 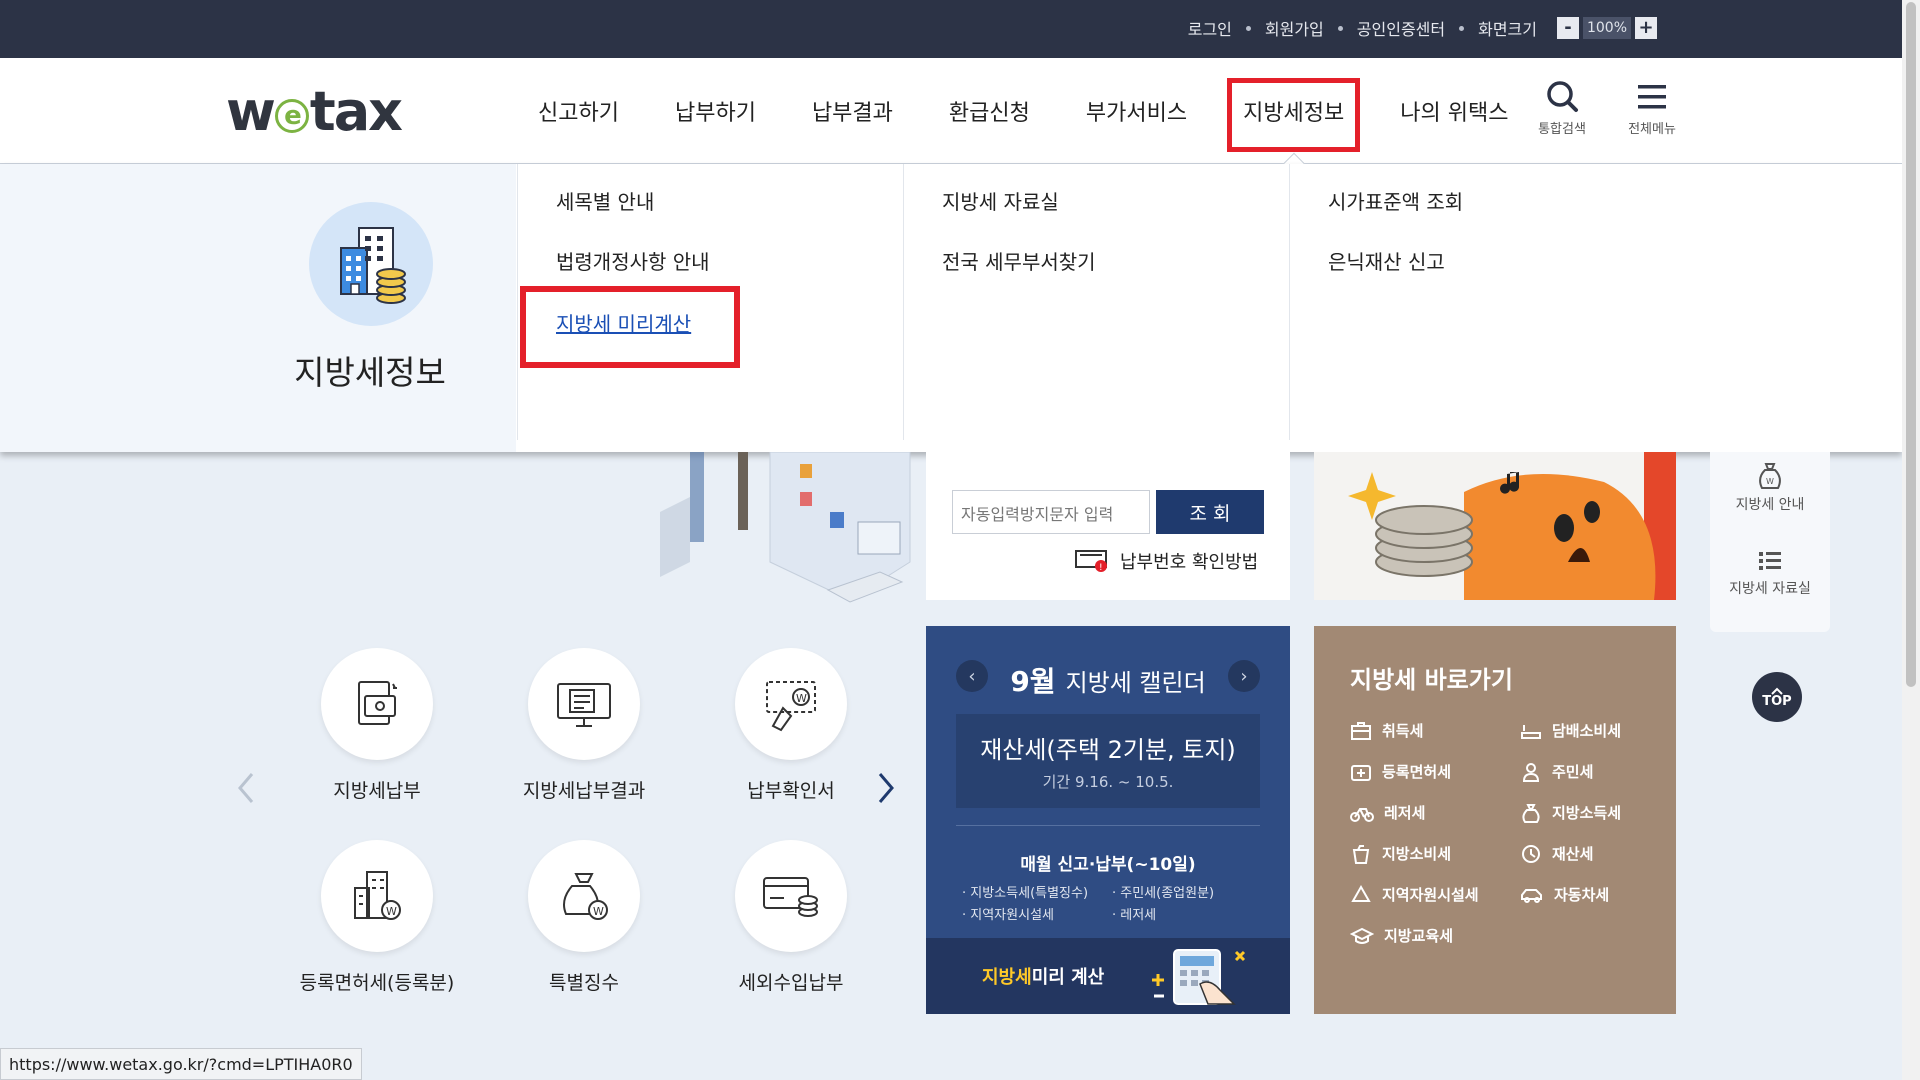 I want to click on shortcut-acquisition-tax: 취득세, so click(x=1435, y=730).